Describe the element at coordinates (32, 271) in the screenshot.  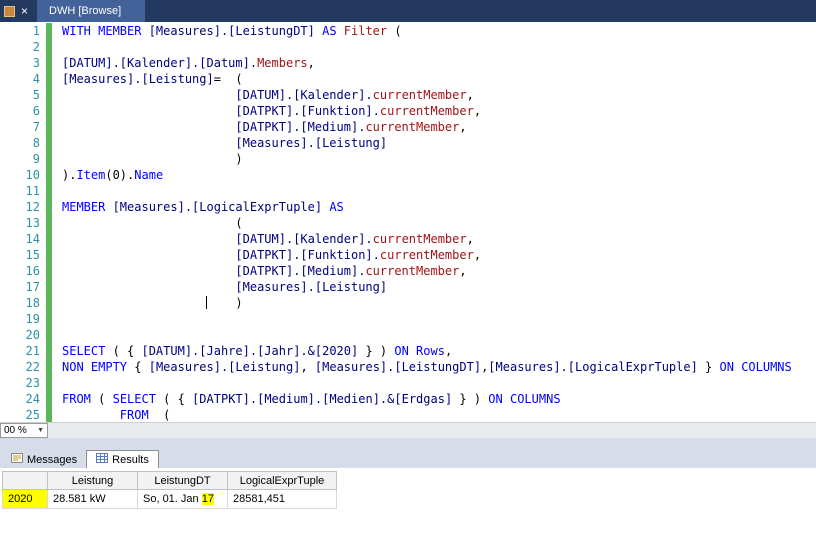
I see `line-number: 16` at that location.